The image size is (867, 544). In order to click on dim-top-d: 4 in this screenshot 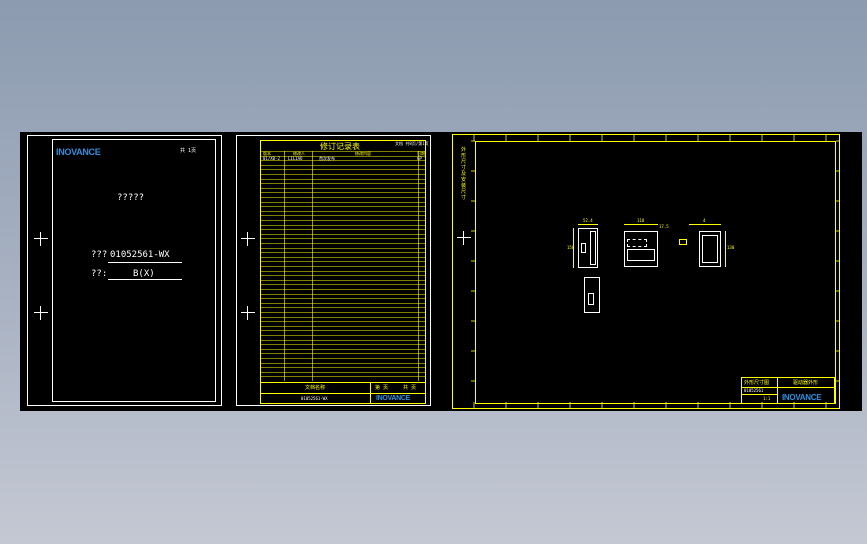, I will do `click(704, 220)`.